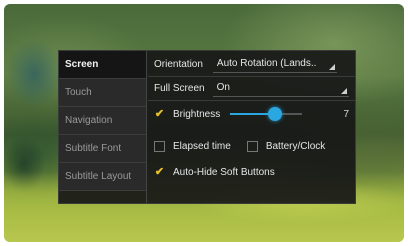  I want to click on tab-touch: Touch, so click(102, 93).